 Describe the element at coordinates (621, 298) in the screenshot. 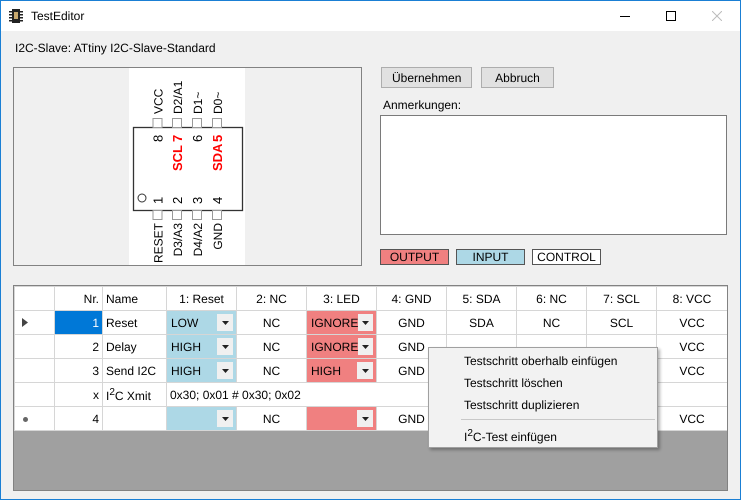

I see `column-header: 7: SCL` at that location.